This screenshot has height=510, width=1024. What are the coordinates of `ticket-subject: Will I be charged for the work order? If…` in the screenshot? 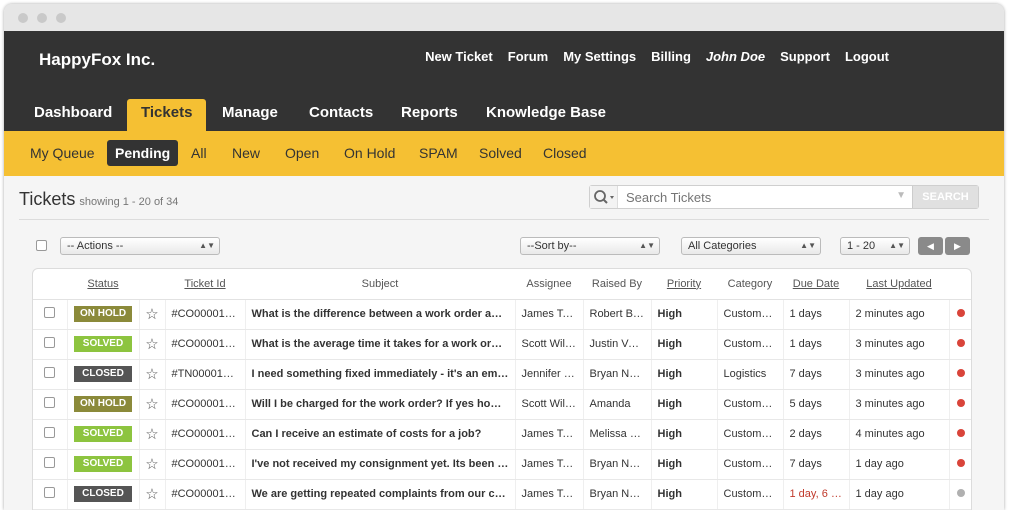 It's located at (380, 404).